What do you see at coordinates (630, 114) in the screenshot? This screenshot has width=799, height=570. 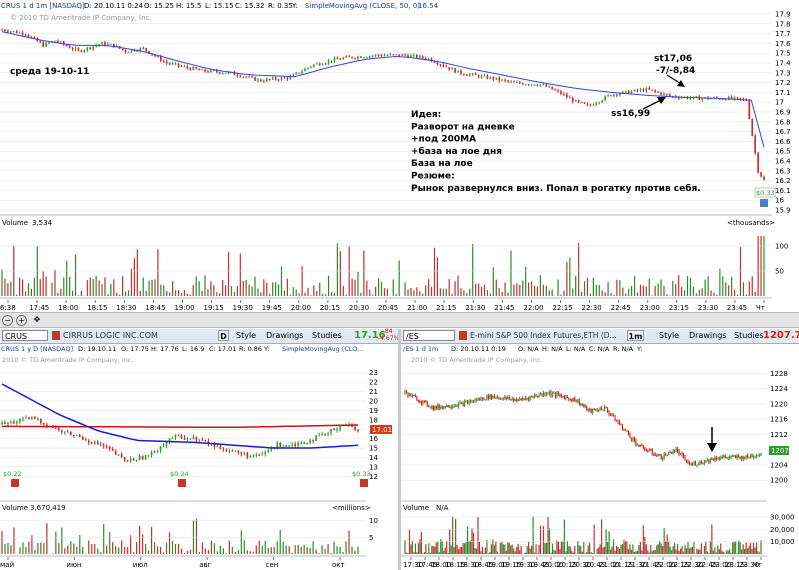 I see `ss-label: ss16,99` at bounding box center [630, 114].